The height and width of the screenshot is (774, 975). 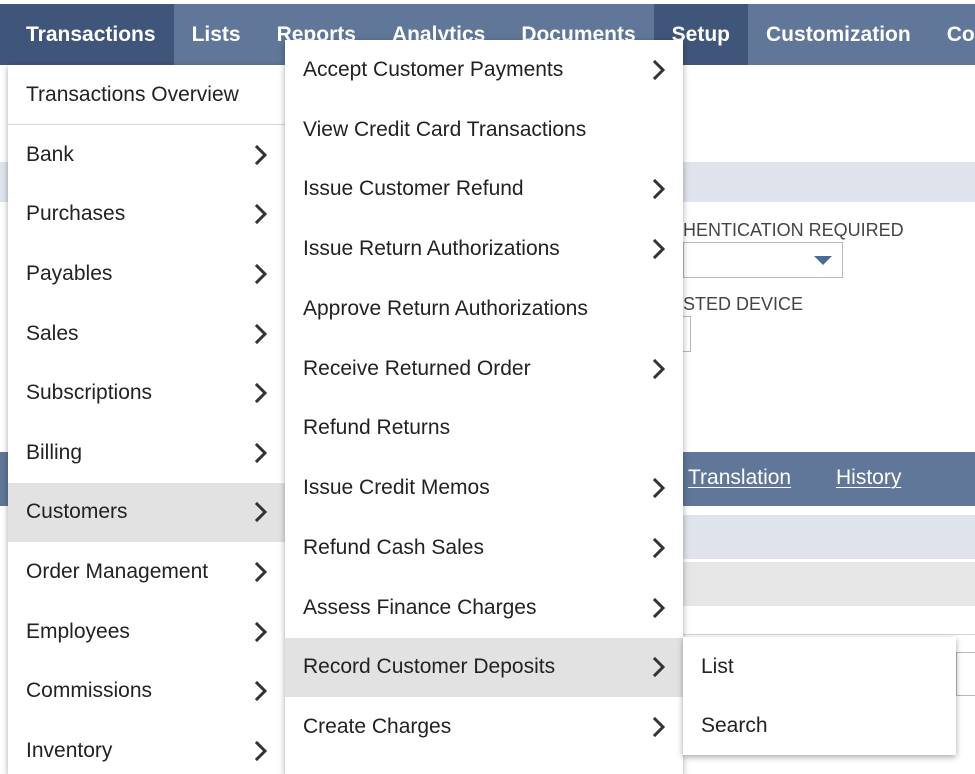 What do you see at coordinates (54, 452) in the screenshot?
I see `menu-item-label: Billing` at bounding box center [54, 452].